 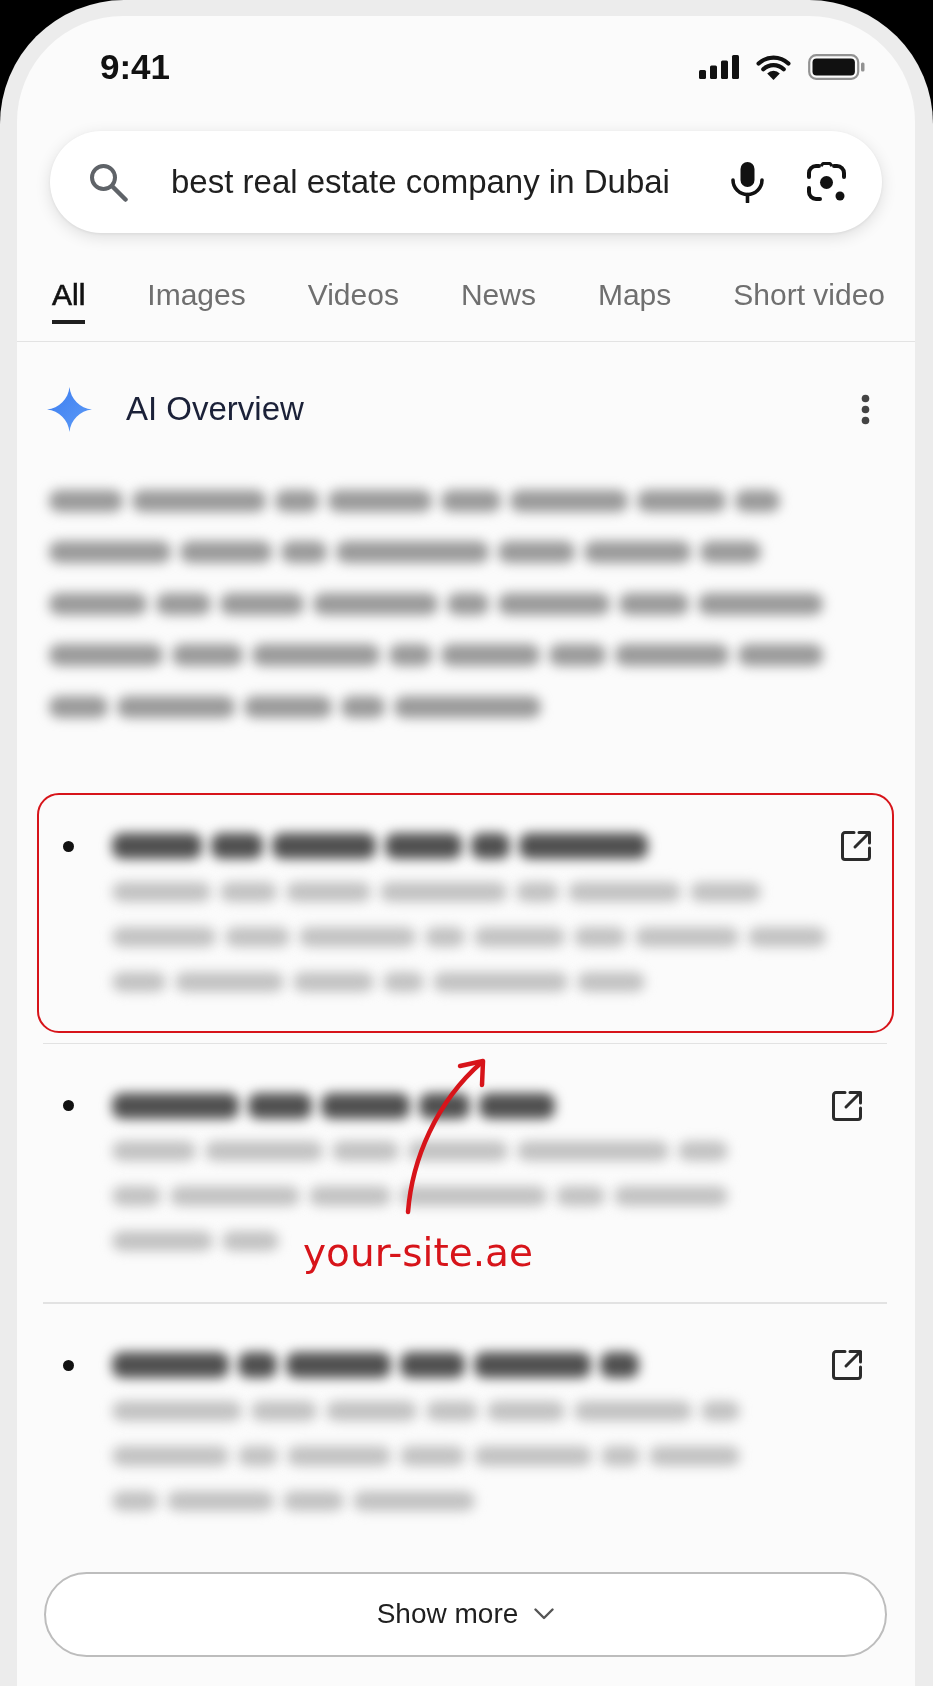 I want to click on ai-overview-title: AI Overview, so click(x=215, y=409).